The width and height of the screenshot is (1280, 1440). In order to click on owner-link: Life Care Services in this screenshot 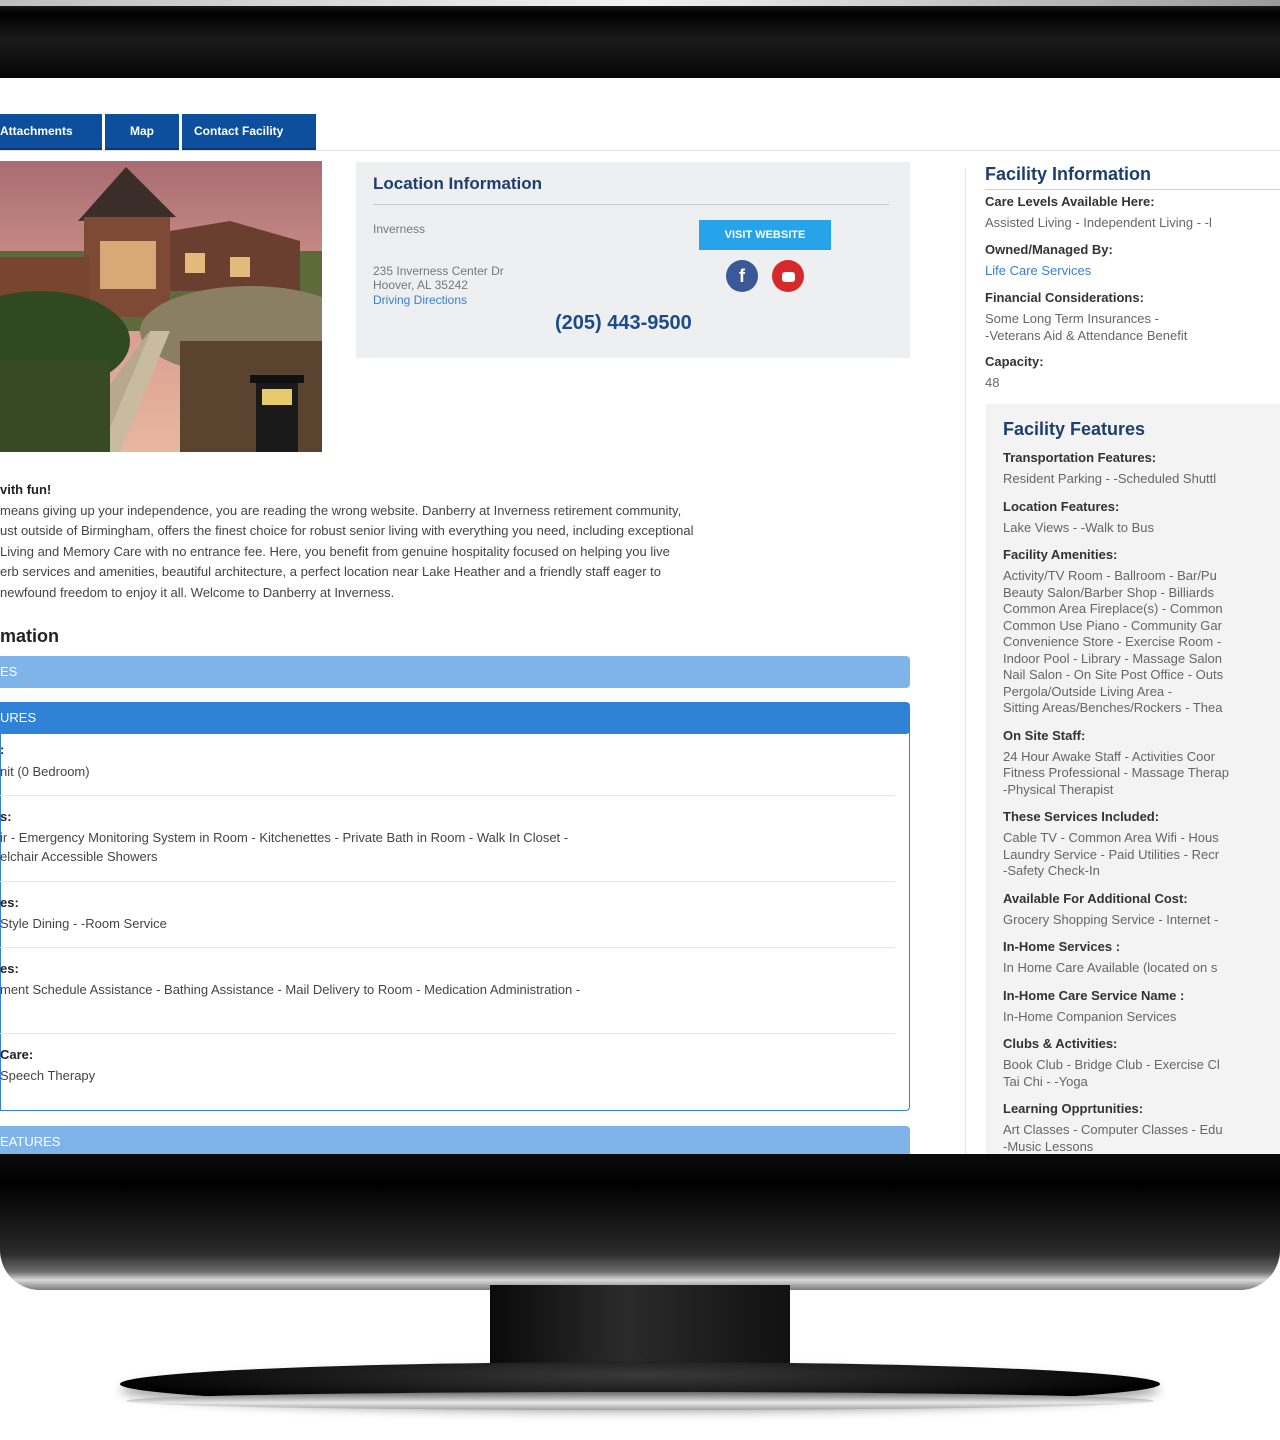, I will do `click(1038, 270)`.